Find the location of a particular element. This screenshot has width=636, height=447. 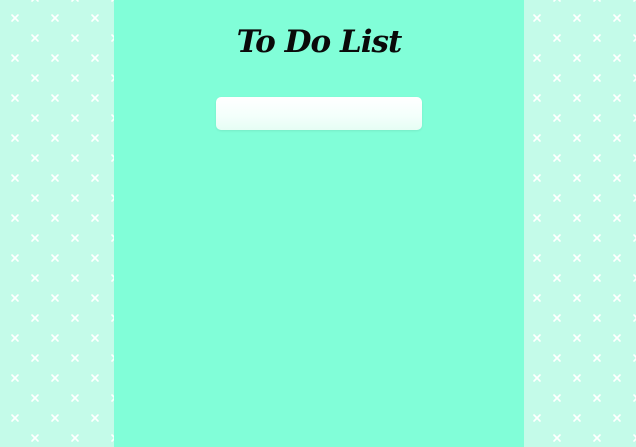

page-title: To Do List is located at coordinates (319, 42).